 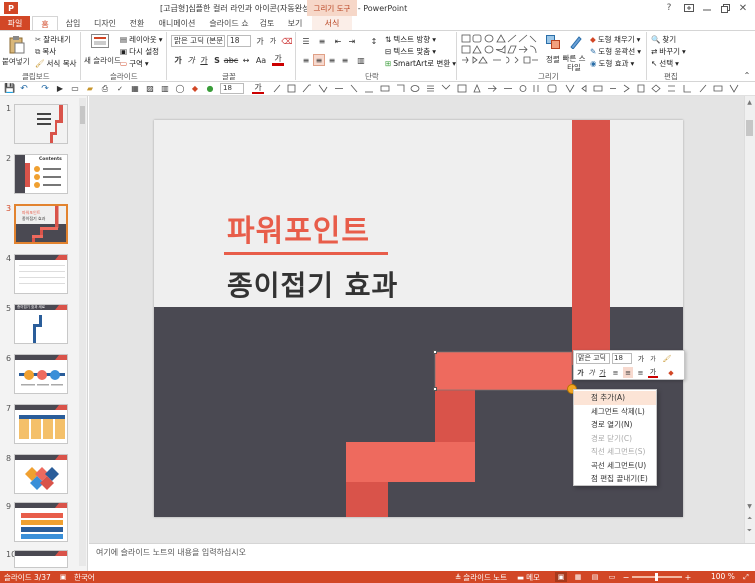 What do you see at coordinates (374, 41) in the screenshot?
I see `line-spacing-icon: ↕` at bounding box center [374, 41].